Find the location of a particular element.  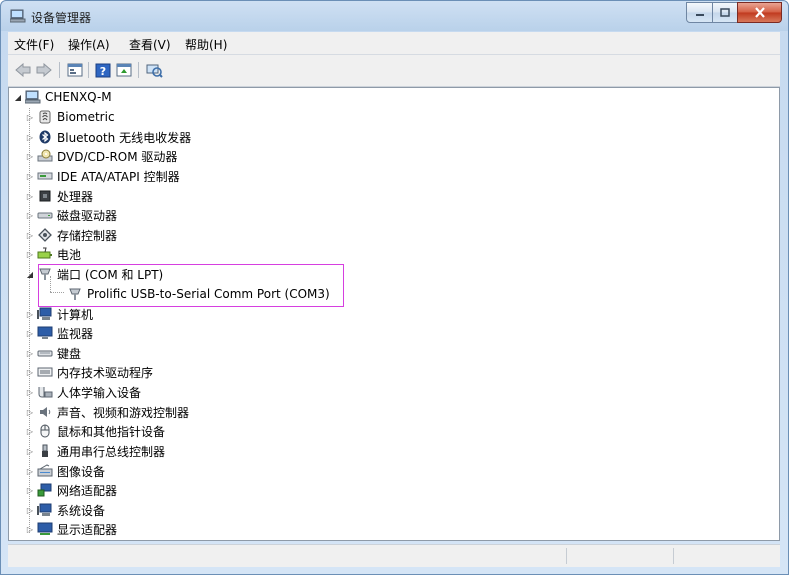

hid-icon is located at coordinates (45, 392).